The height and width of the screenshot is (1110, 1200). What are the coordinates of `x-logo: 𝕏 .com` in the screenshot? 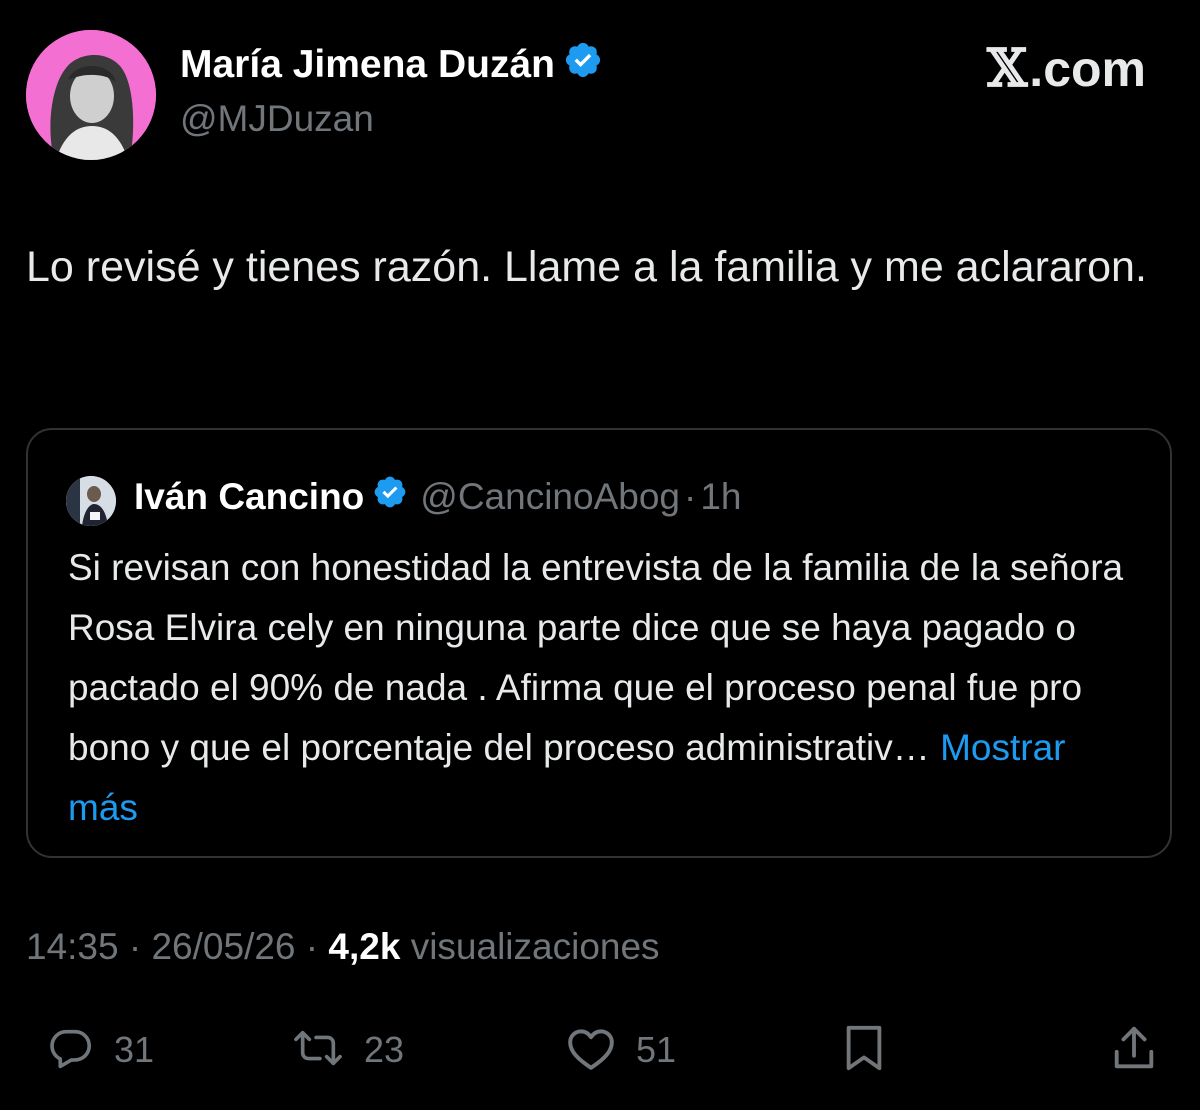 It's located at (1066, 68).